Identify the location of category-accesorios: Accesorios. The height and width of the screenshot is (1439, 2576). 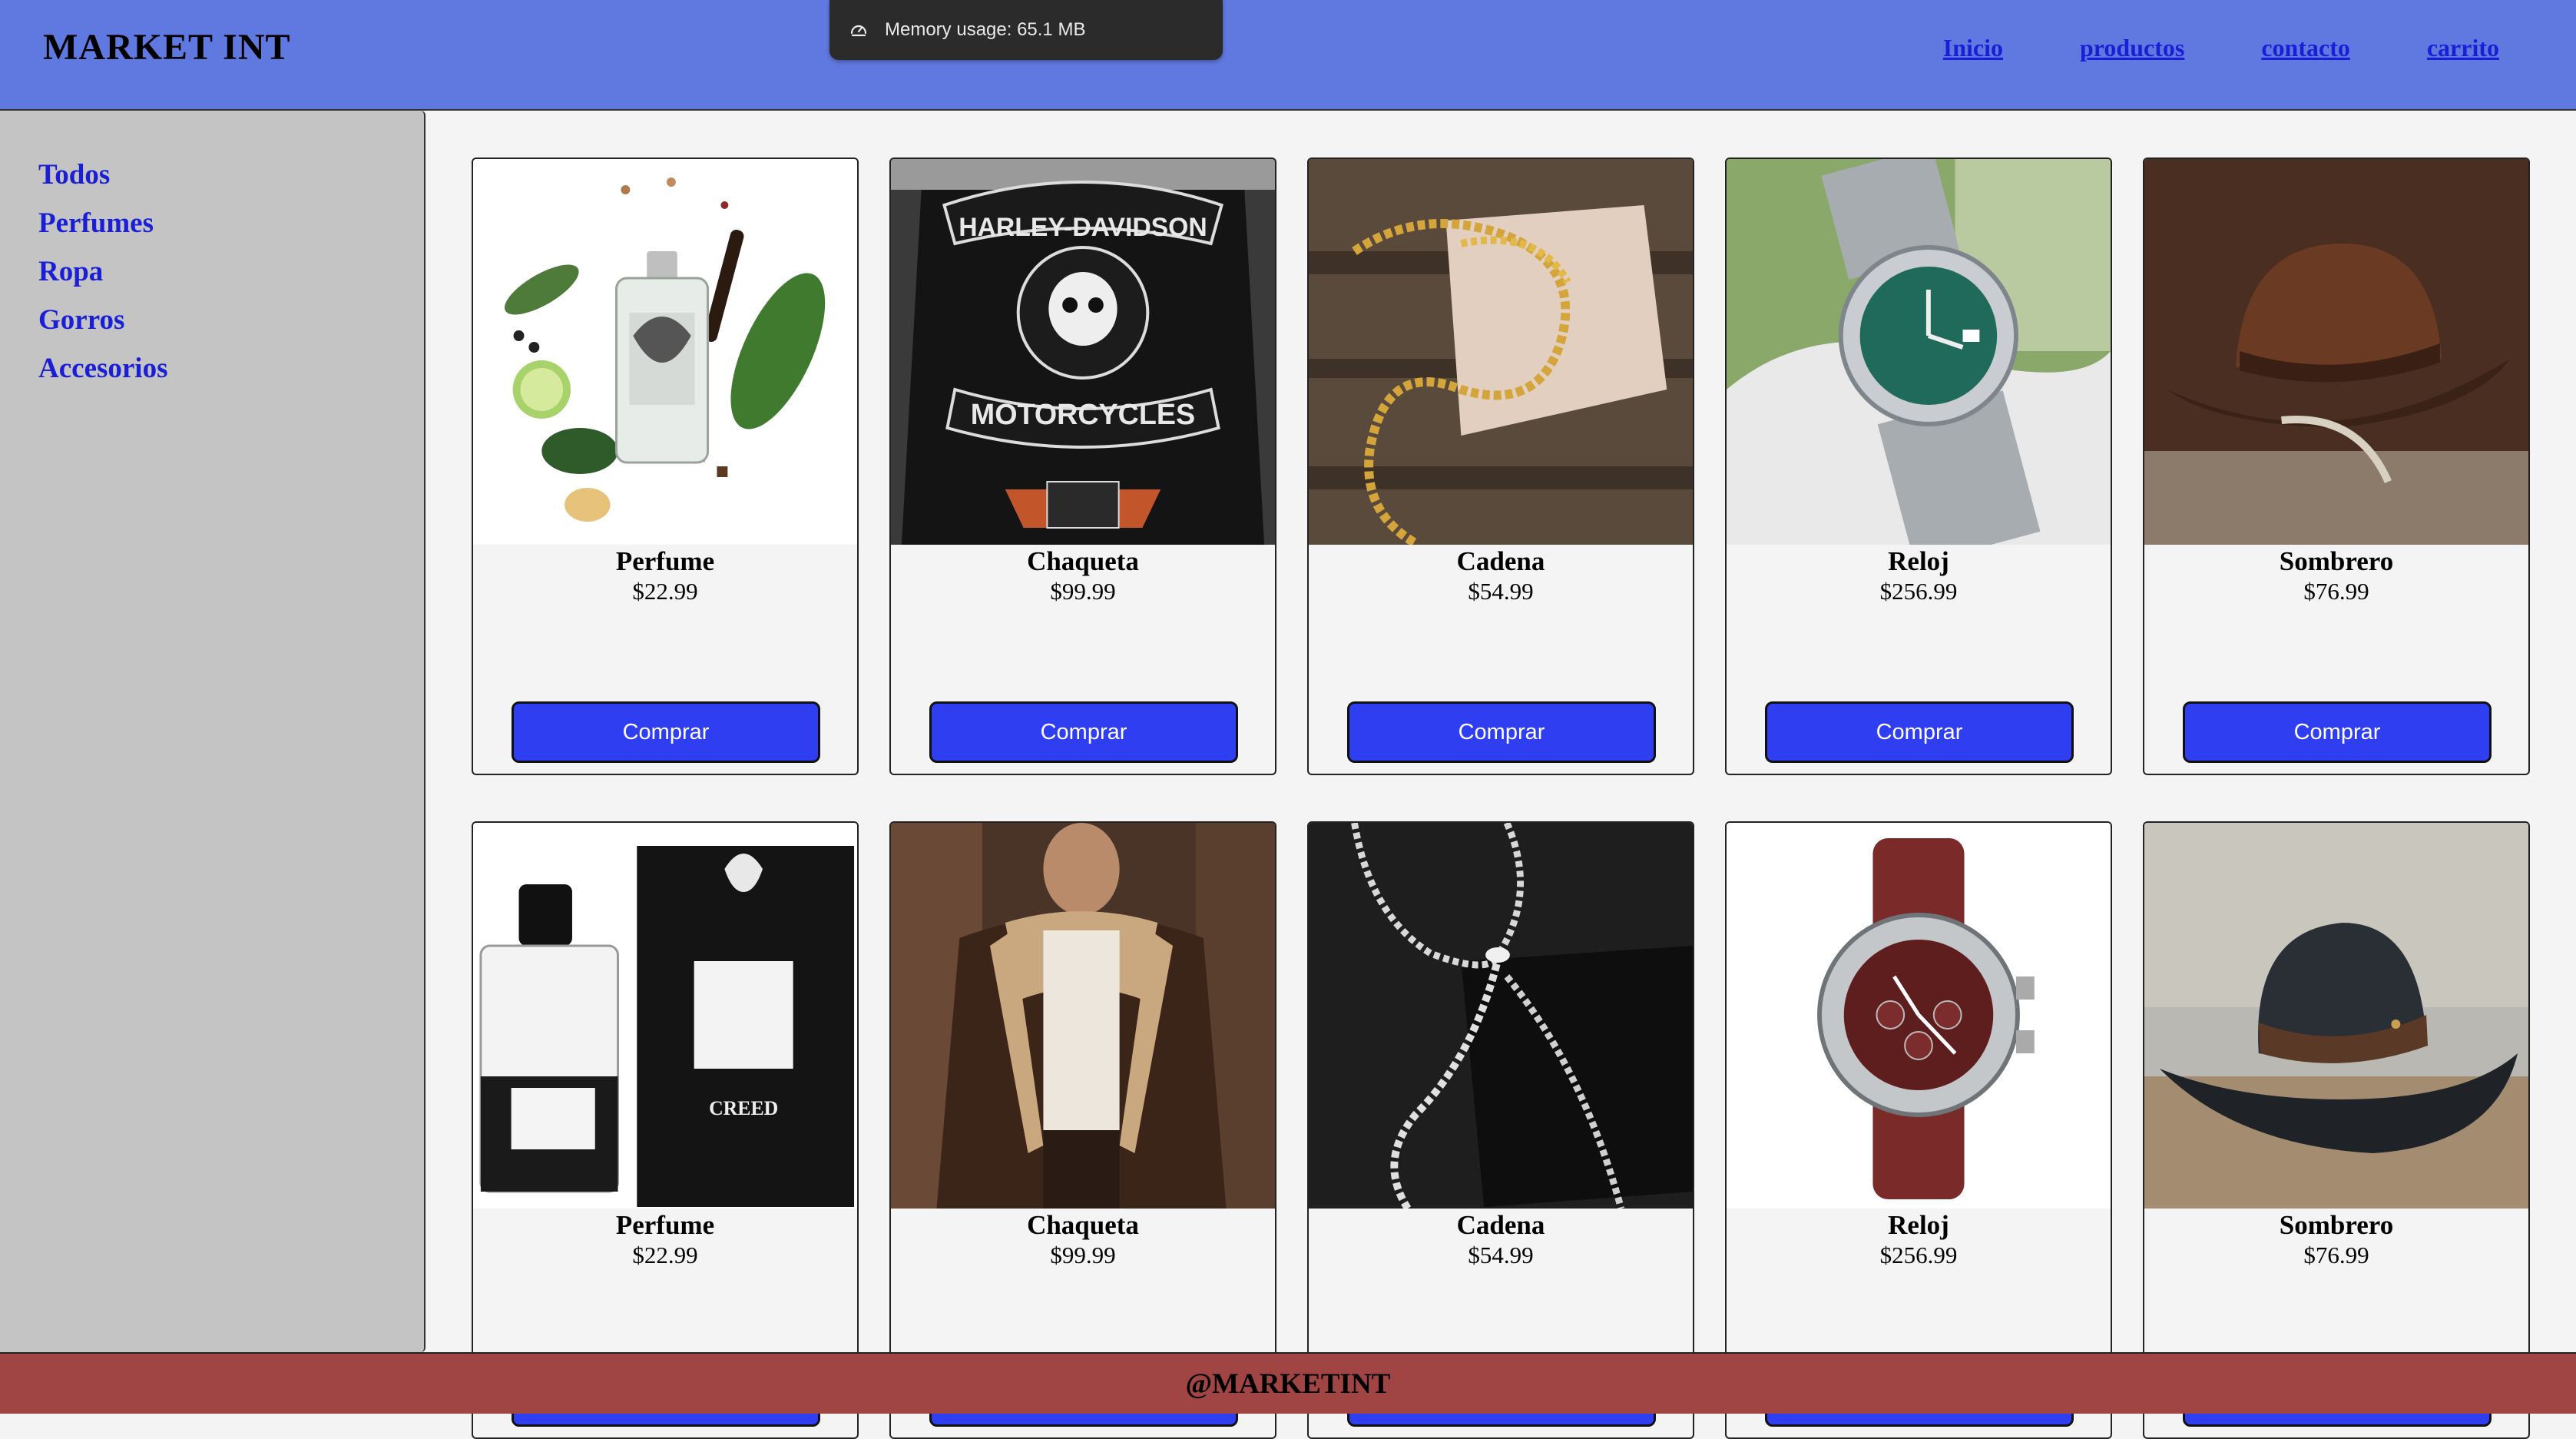
(231, 368).